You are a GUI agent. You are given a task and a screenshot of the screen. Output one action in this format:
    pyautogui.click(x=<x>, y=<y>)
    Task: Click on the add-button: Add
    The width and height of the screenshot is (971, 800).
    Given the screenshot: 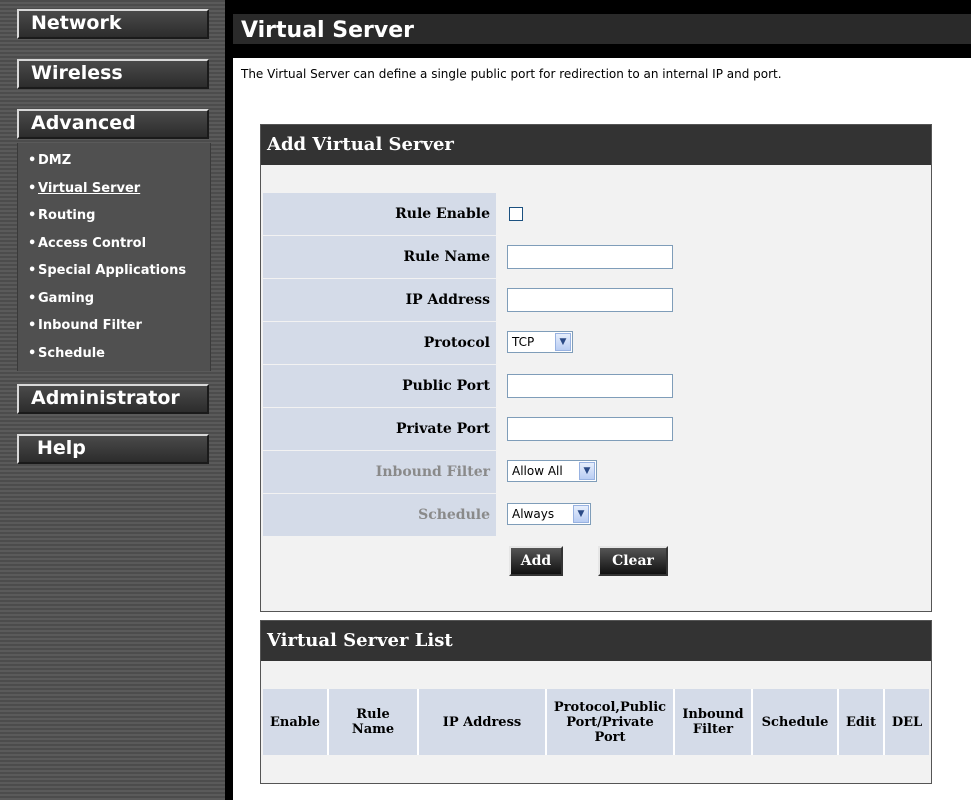 What is the action you would take?
    pyautogui.click(x=536, y=561)
    